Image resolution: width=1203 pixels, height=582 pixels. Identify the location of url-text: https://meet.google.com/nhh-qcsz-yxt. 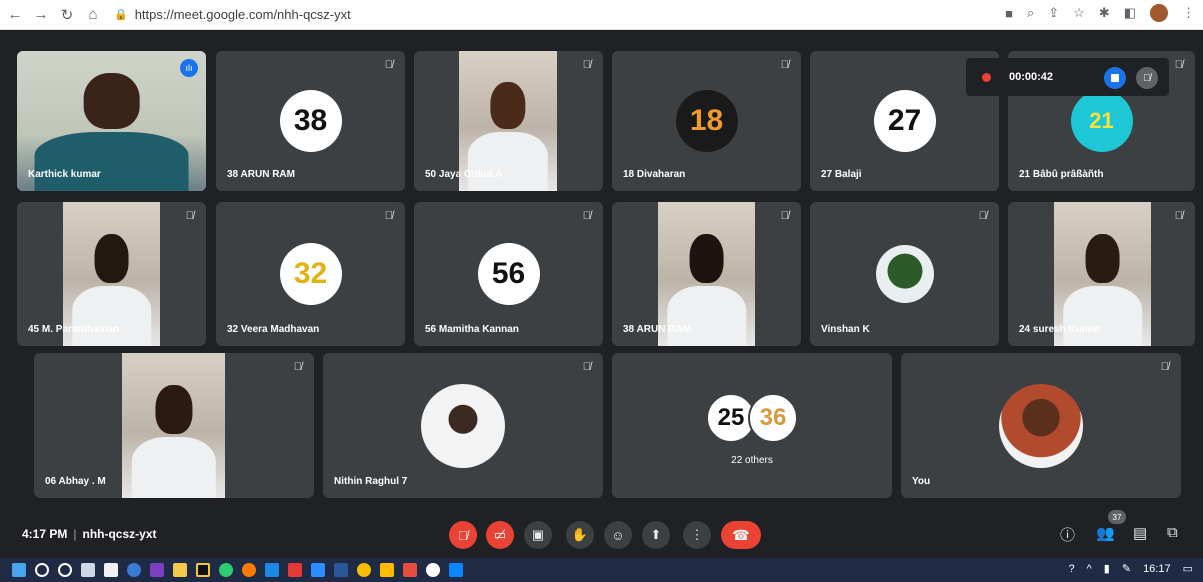
(243, 14).